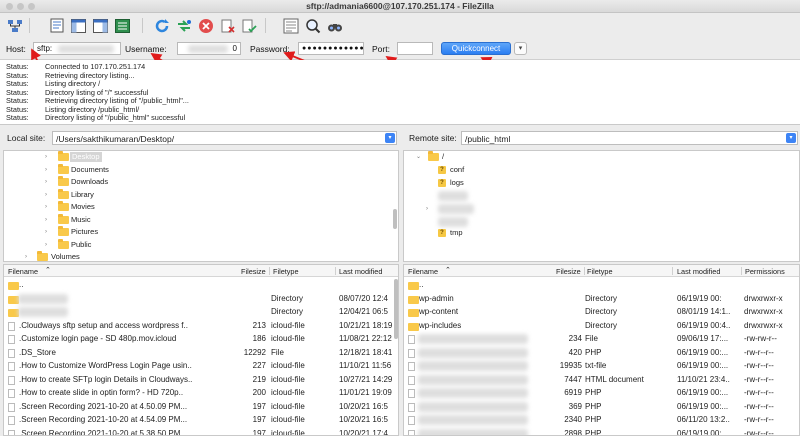 The image size is (800, 436). What do you see at coordinates (259, 365) in the screenshot?
I see `cell-size: 227` at bounding box center [259, 365].